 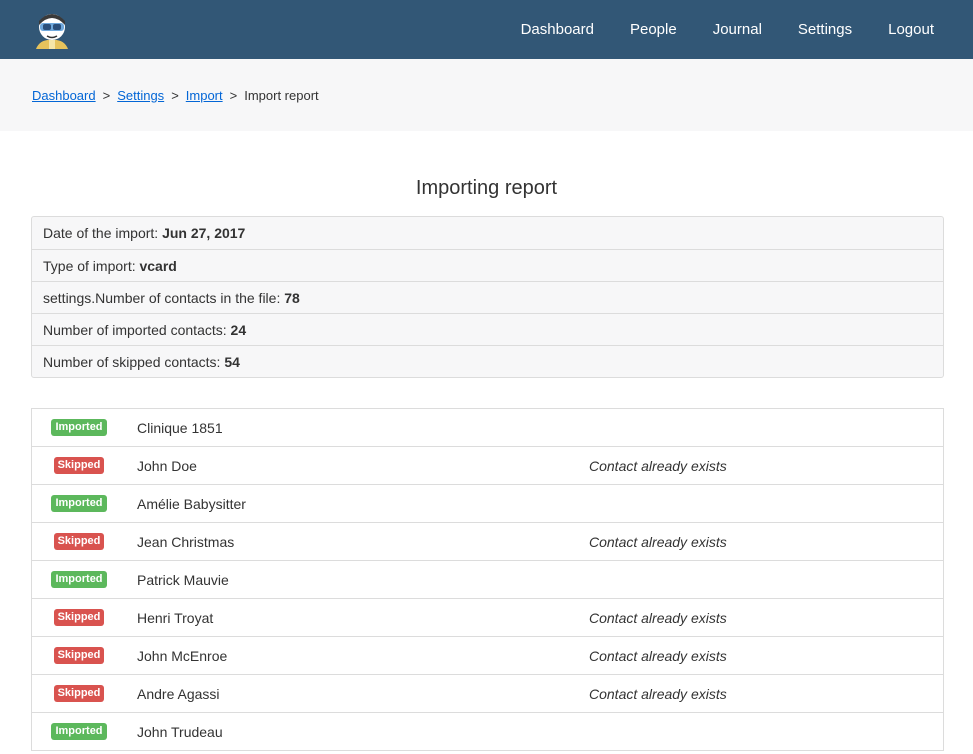 What do you see at coordinates (557, 29) in the screenshot?
I see `nav-dashboard: Dashboard` at bounding box center [557, 29].